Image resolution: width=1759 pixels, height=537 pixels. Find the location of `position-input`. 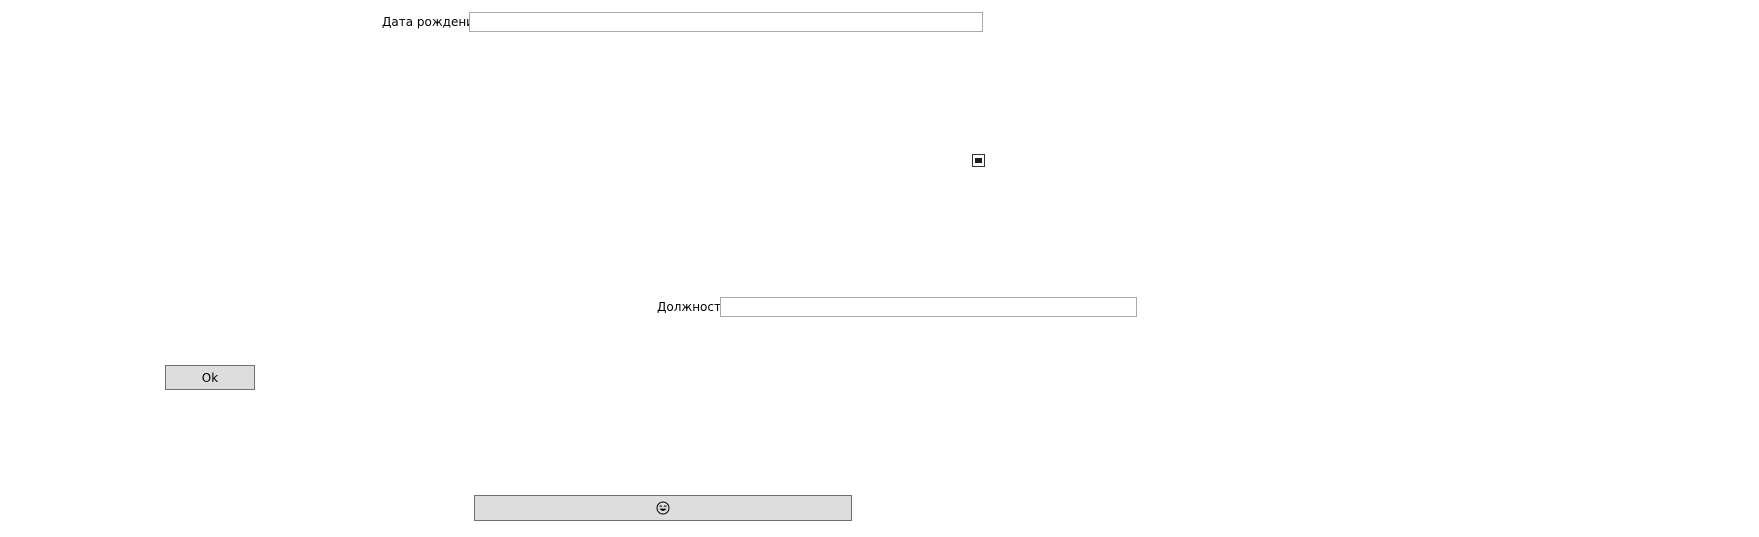

position-input is located at coordinates (928, 307).